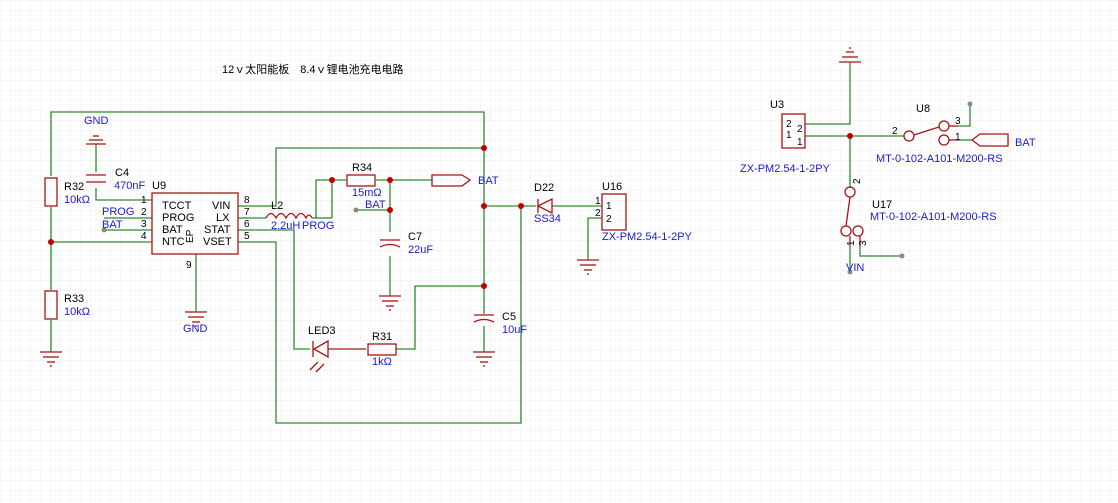  What do you see at coordinates (285, 226) in the screenshot?
I see `l2-value: 2.2uH` at bounding box center [285, 226].